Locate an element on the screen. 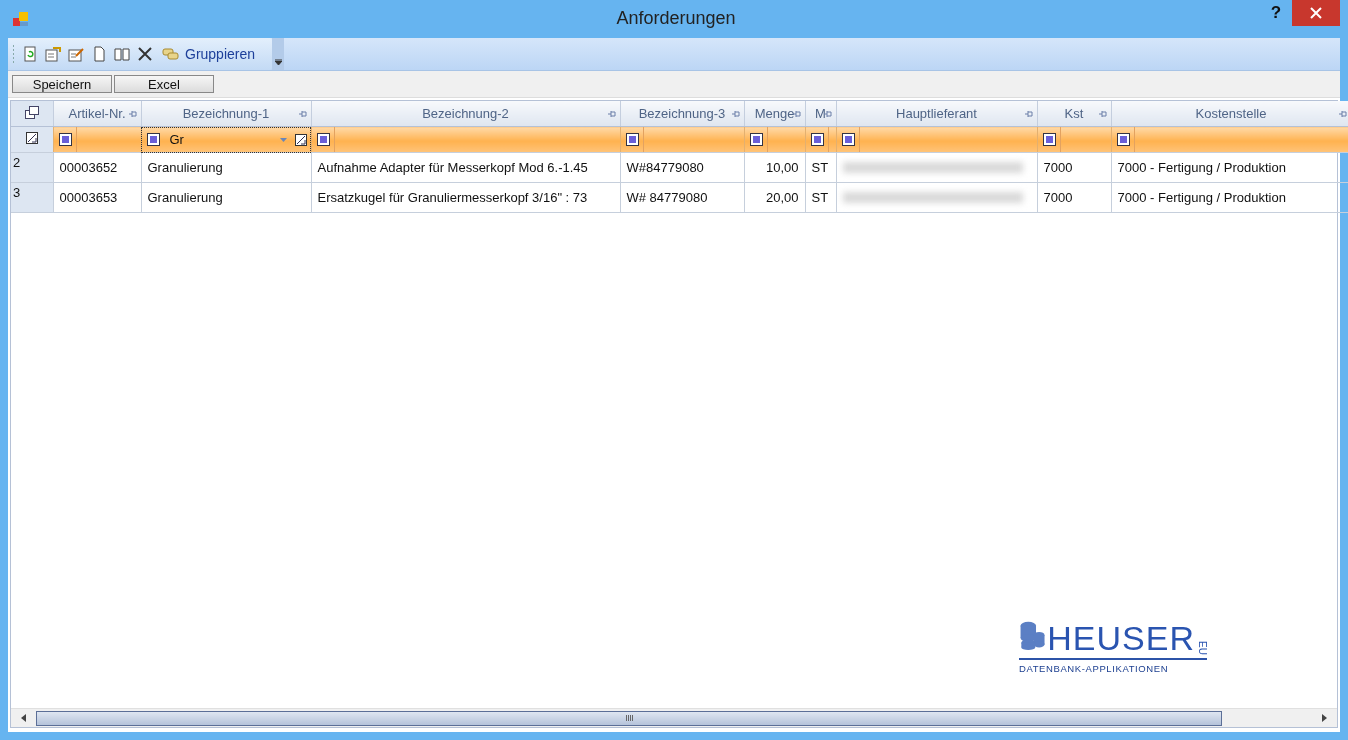 This screenshot has height=740, width=1348. window-title: Anforderungen is located at coordinates (676, 18).